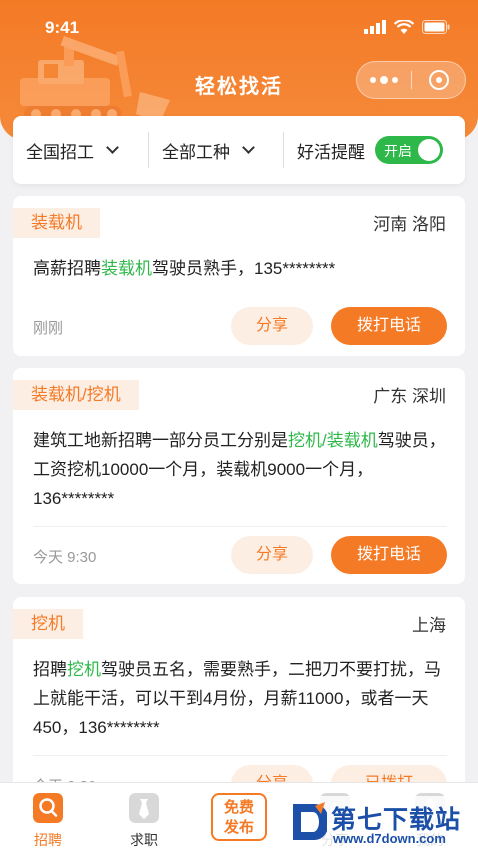 The image size is (478, 850). What do you see at coordinates (84, 669) in the screenshot?
I see `highlighted-keyword: 挖机` at bounding box center [84, 669].